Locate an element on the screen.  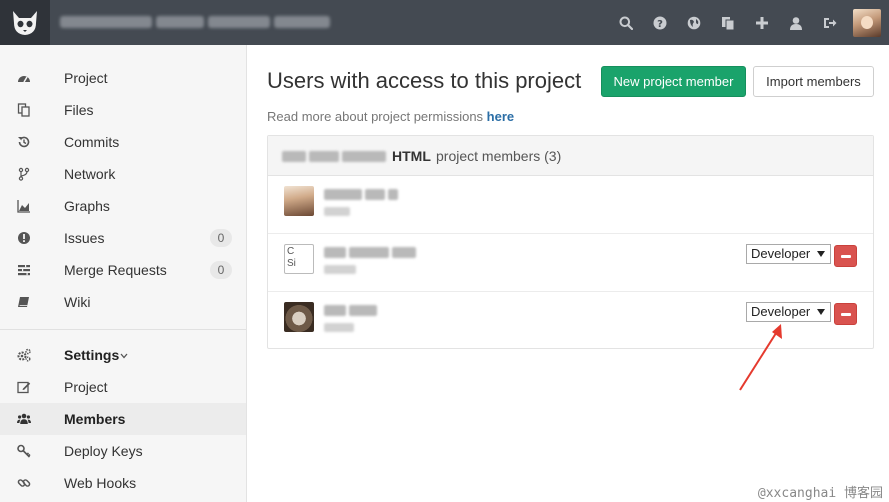
sidebar-settings-toggle: Settings is located at coordinates (123, 355).